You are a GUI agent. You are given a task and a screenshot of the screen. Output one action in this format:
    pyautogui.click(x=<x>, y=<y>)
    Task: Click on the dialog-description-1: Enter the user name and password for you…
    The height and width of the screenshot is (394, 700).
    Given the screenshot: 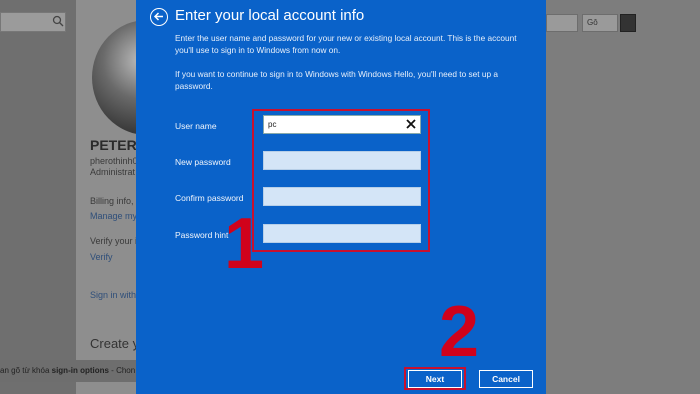 What is the action you would take?
    pyautogui.click(x=346, y=44)
    